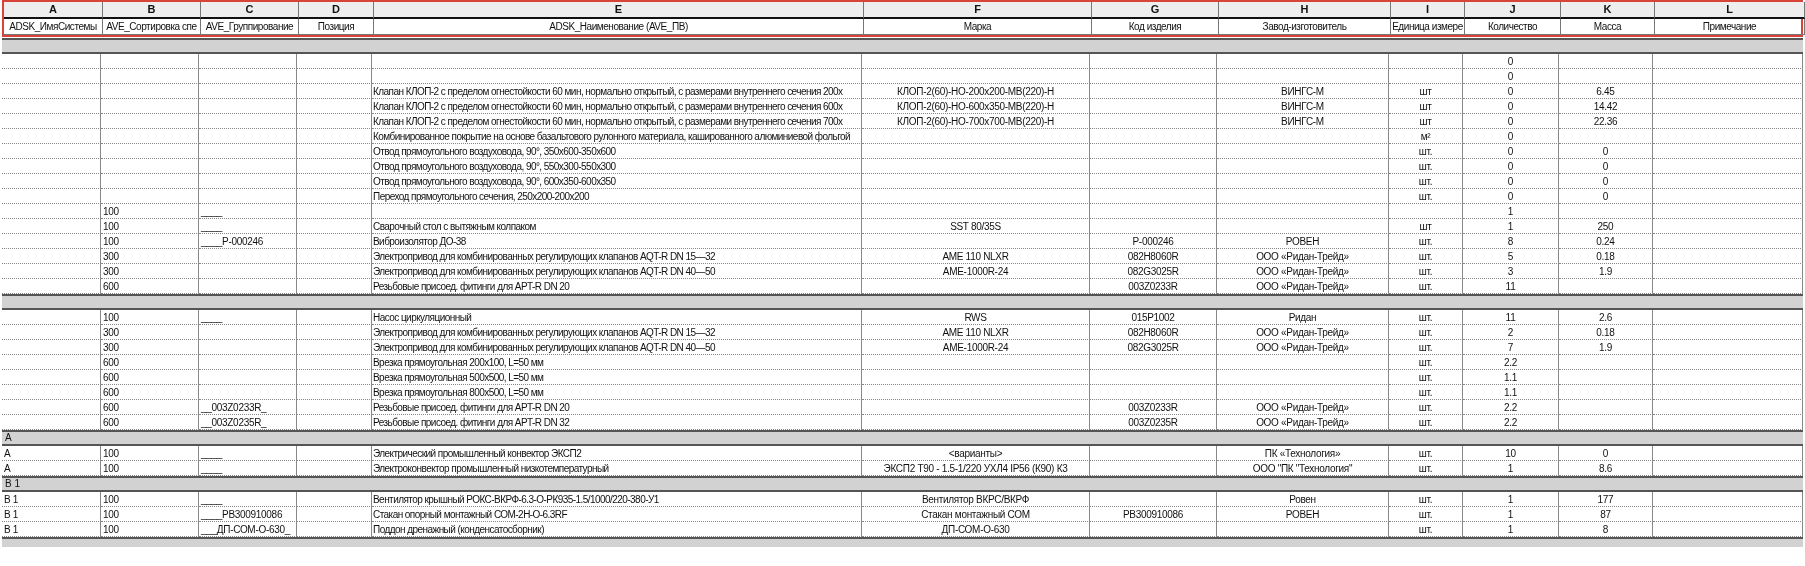  I want to click on table-cell: Отвод прямоугольного воздуховода, 90°, 350х600-350х600, so click(617, 151).